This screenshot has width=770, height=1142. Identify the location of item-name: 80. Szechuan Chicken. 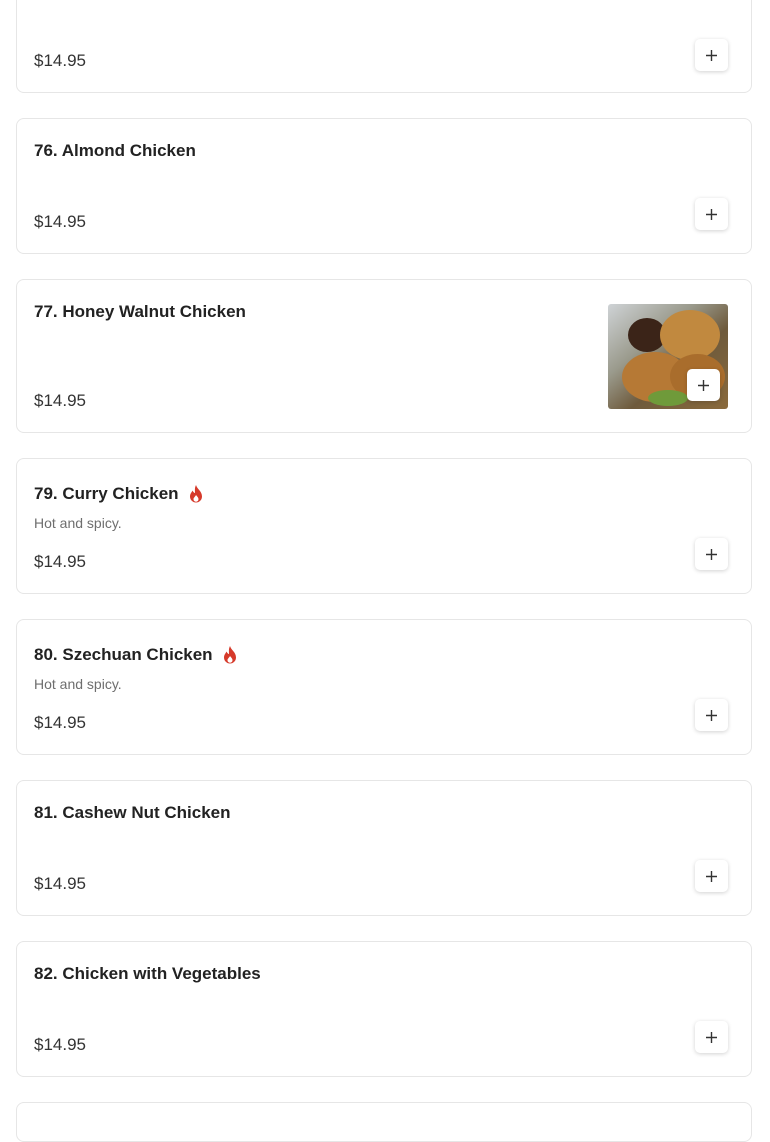
(136, 655).